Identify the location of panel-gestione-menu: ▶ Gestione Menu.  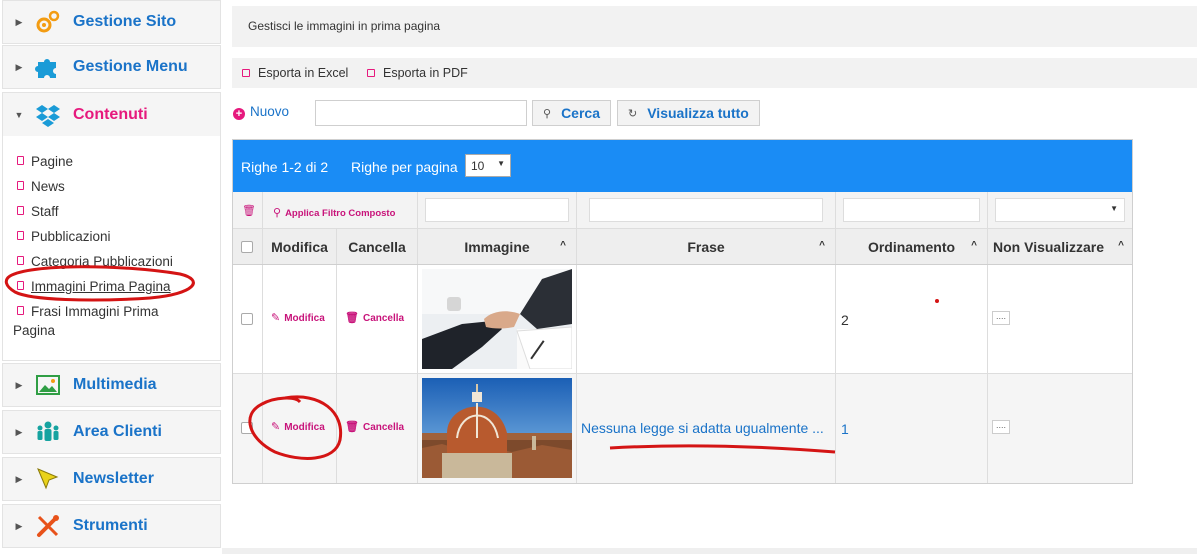
(111, 67).